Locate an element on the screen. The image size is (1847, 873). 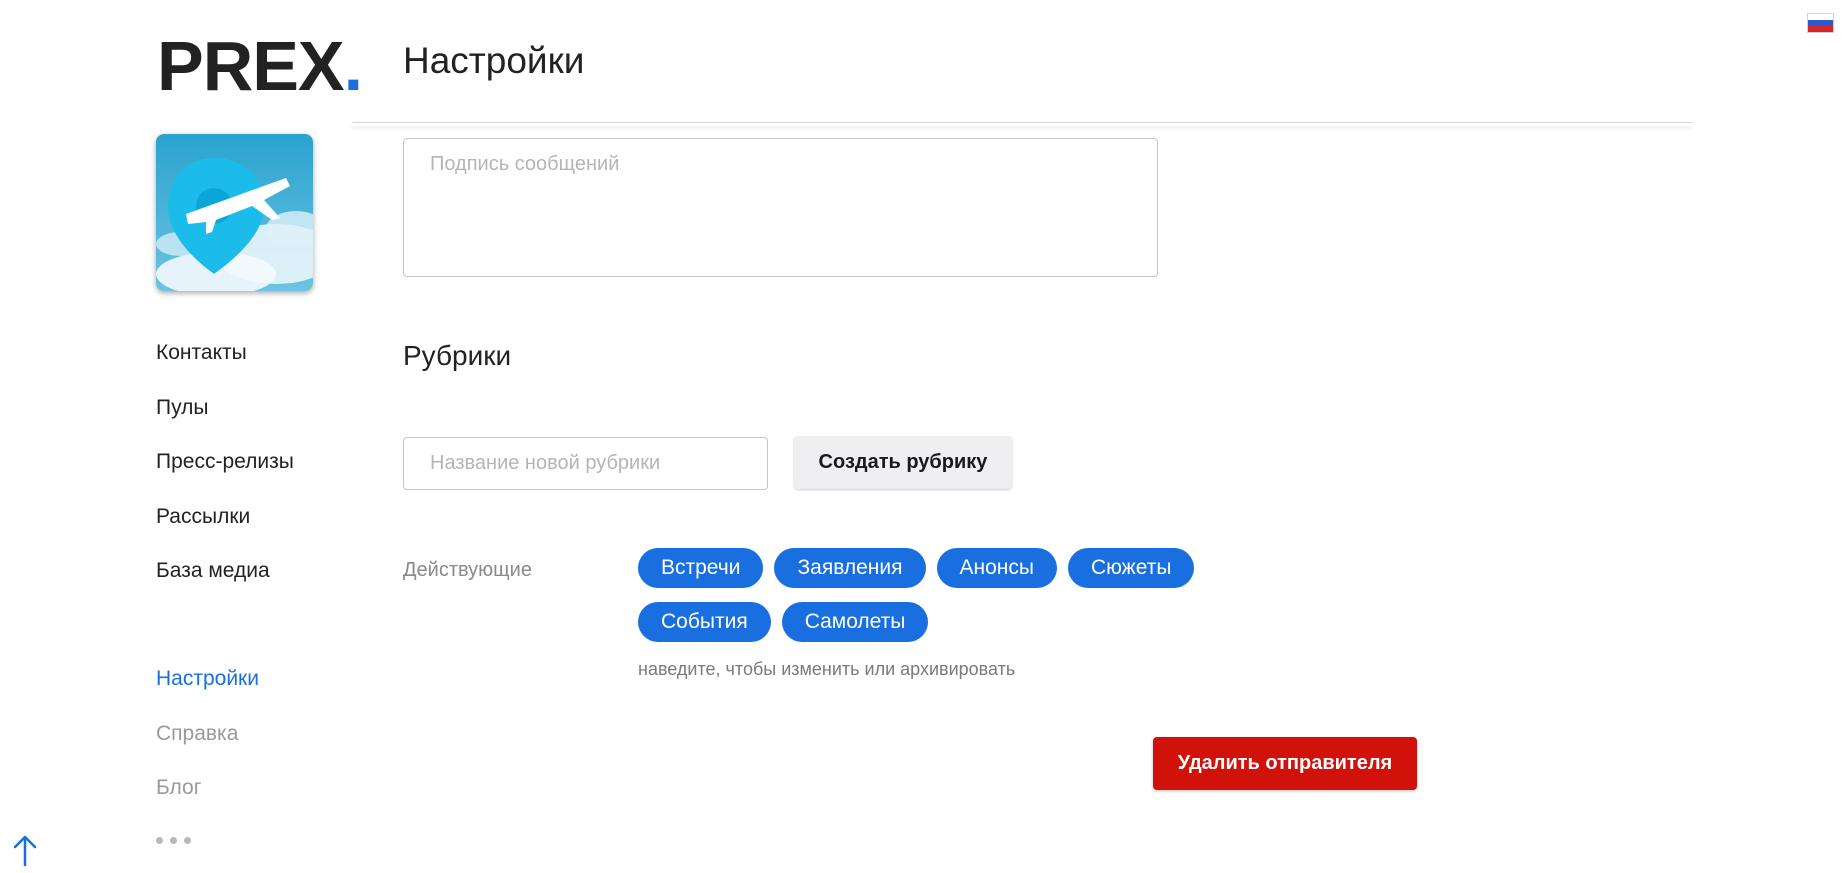
active-categories-label: Действующие is located at coordinates (467, 570).